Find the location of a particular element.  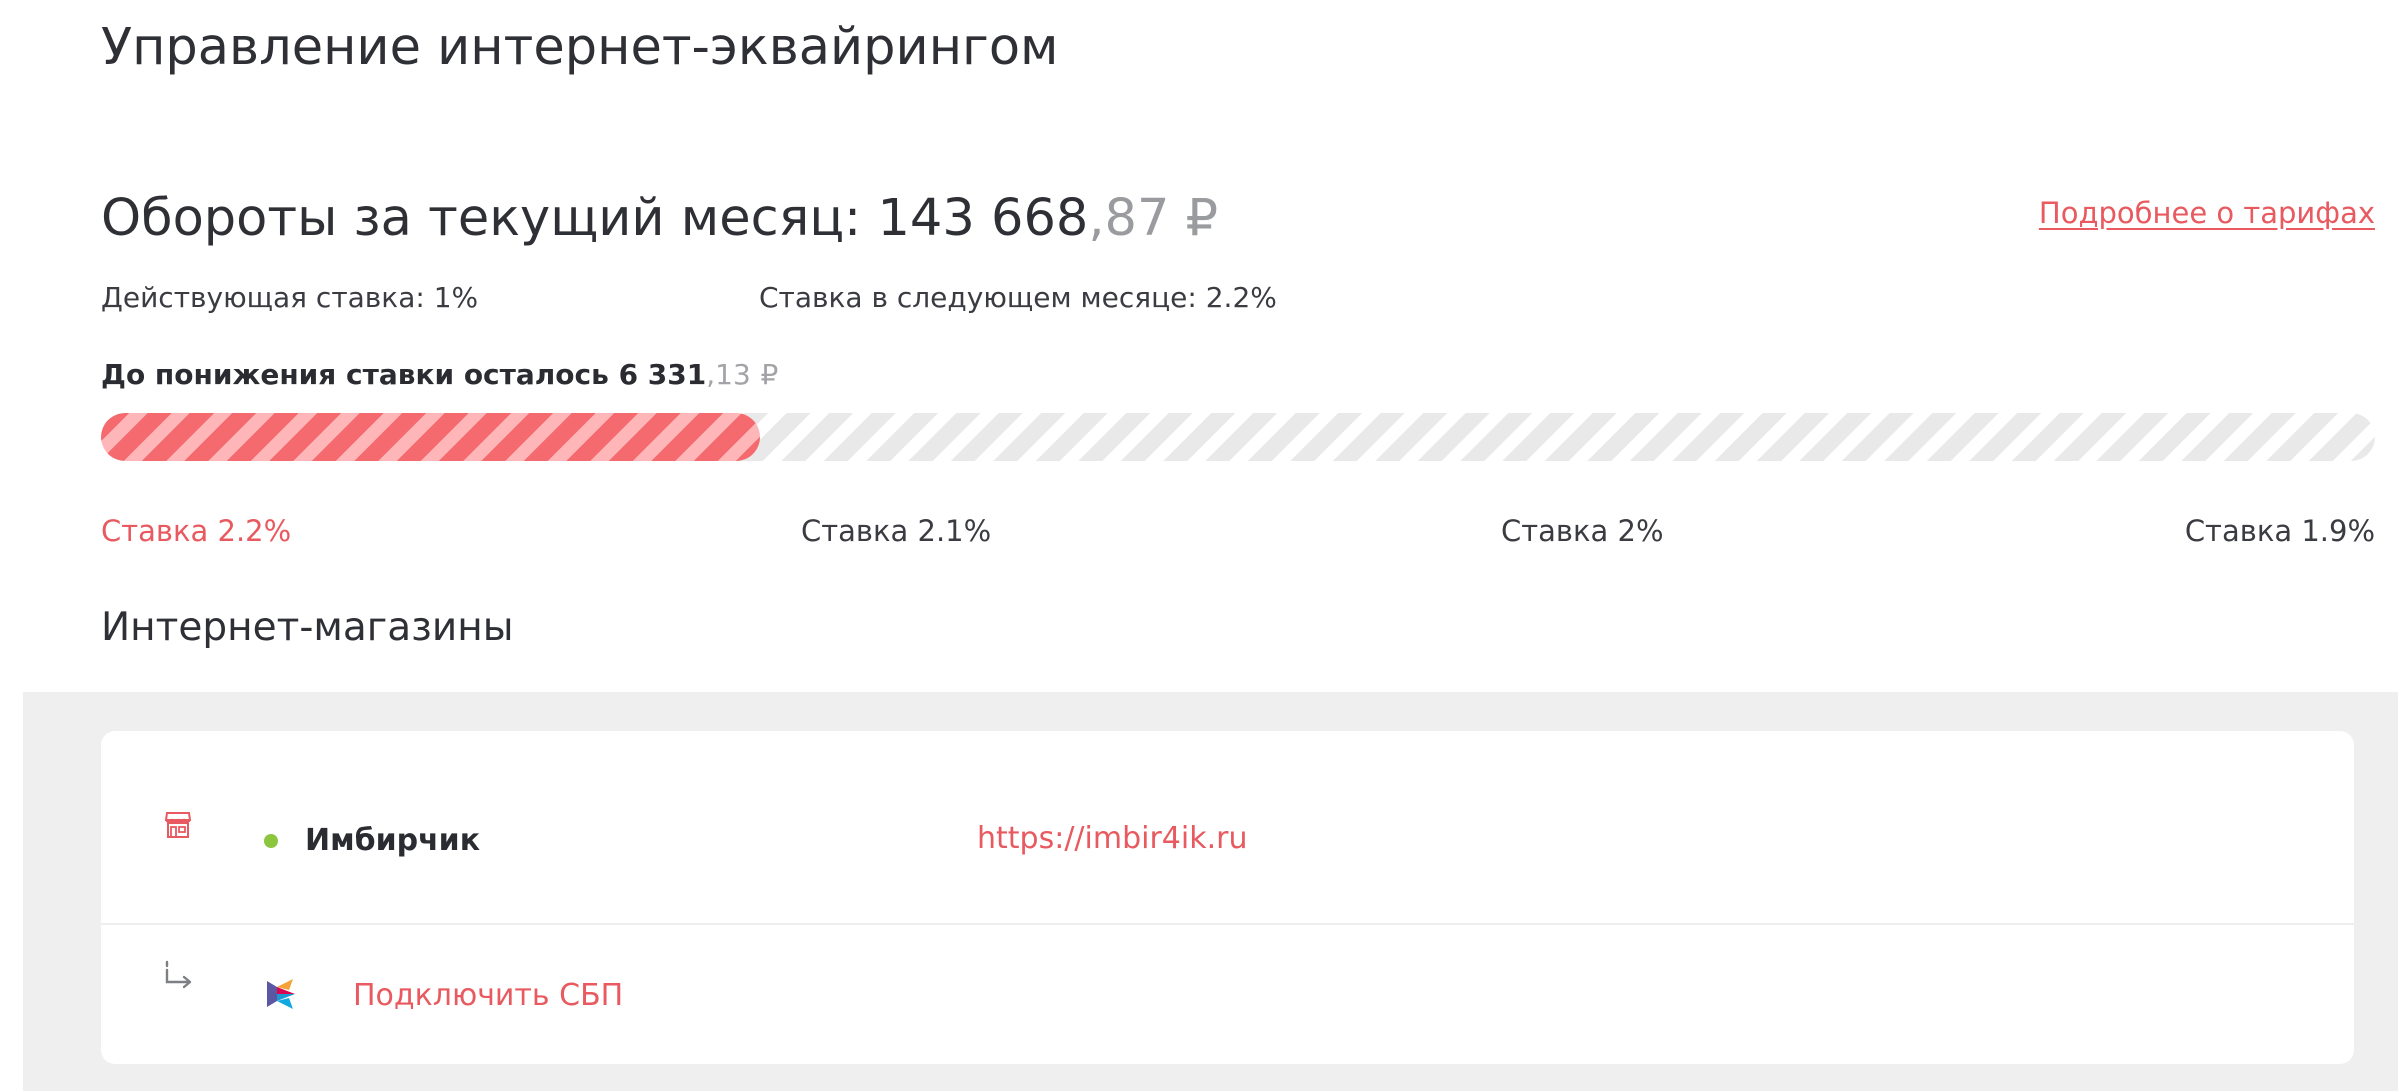

current-rate: Действующая ставка: 1% is located at coordinates (290, 297).